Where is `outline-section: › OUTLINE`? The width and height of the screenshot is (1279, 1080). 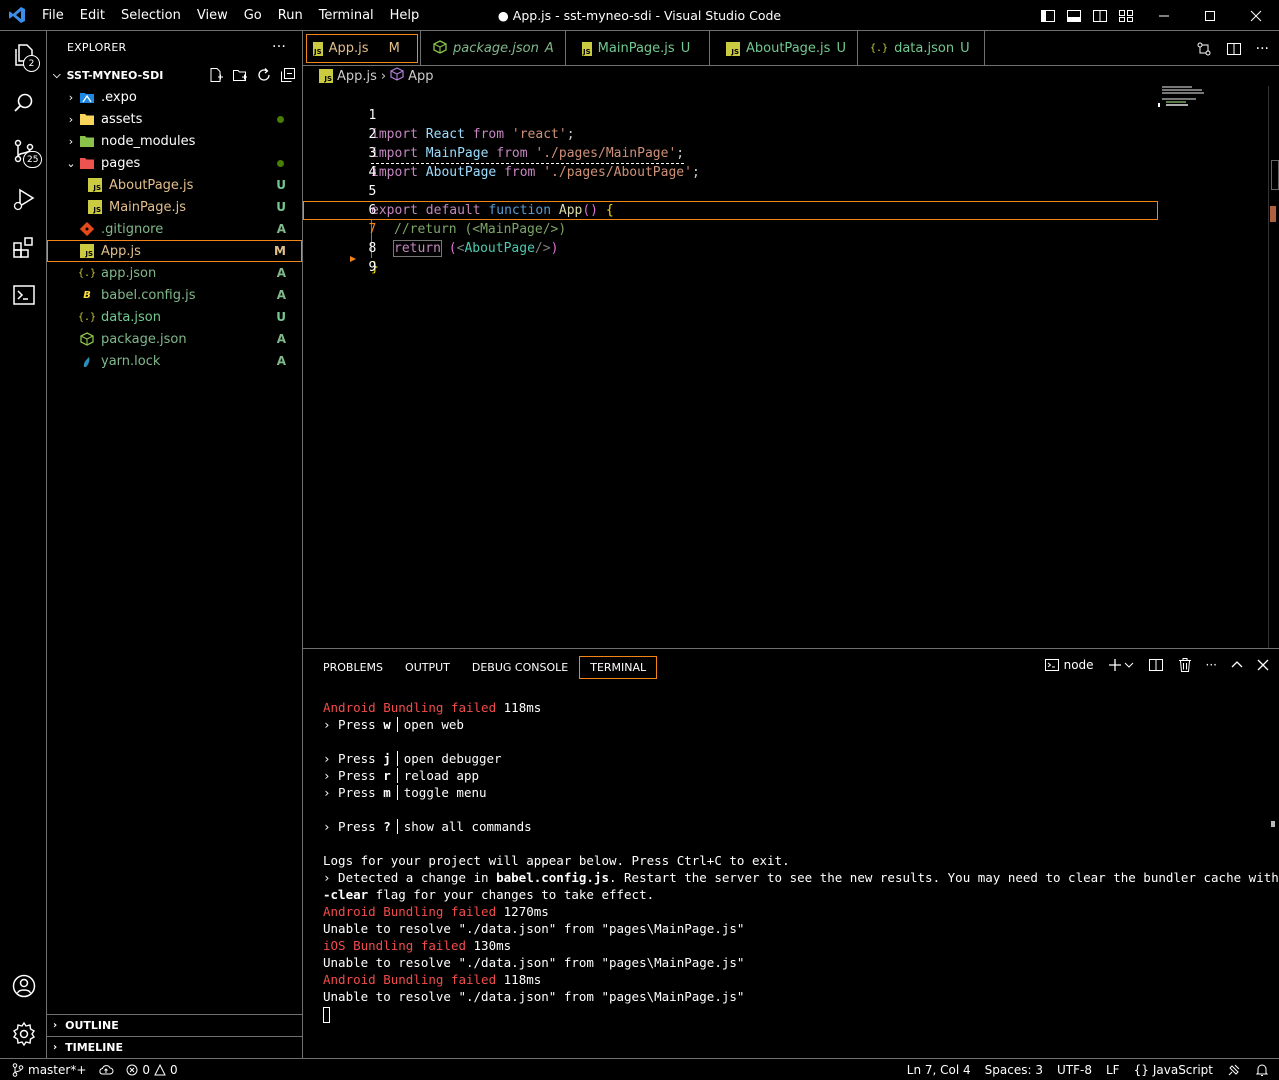 outline-section: › OUTLINE is located at coordinates (174, 1025).